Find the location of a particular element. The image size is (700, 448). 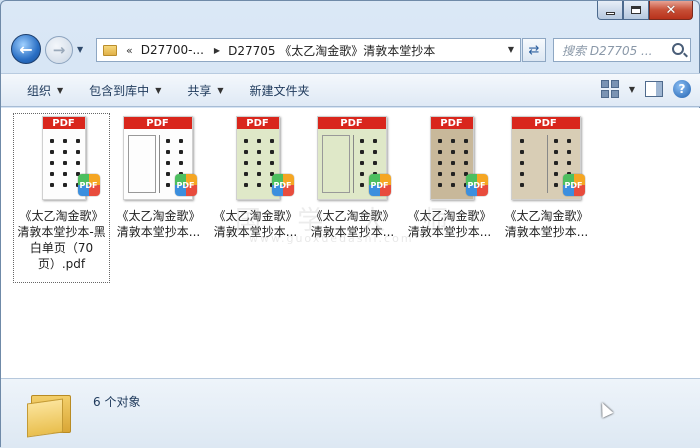

file-item: PDF PDF 《太乙淘金歌》清敦本堂抄本-黑白单页（70页）.pdf is located at coordinates (61, 198).